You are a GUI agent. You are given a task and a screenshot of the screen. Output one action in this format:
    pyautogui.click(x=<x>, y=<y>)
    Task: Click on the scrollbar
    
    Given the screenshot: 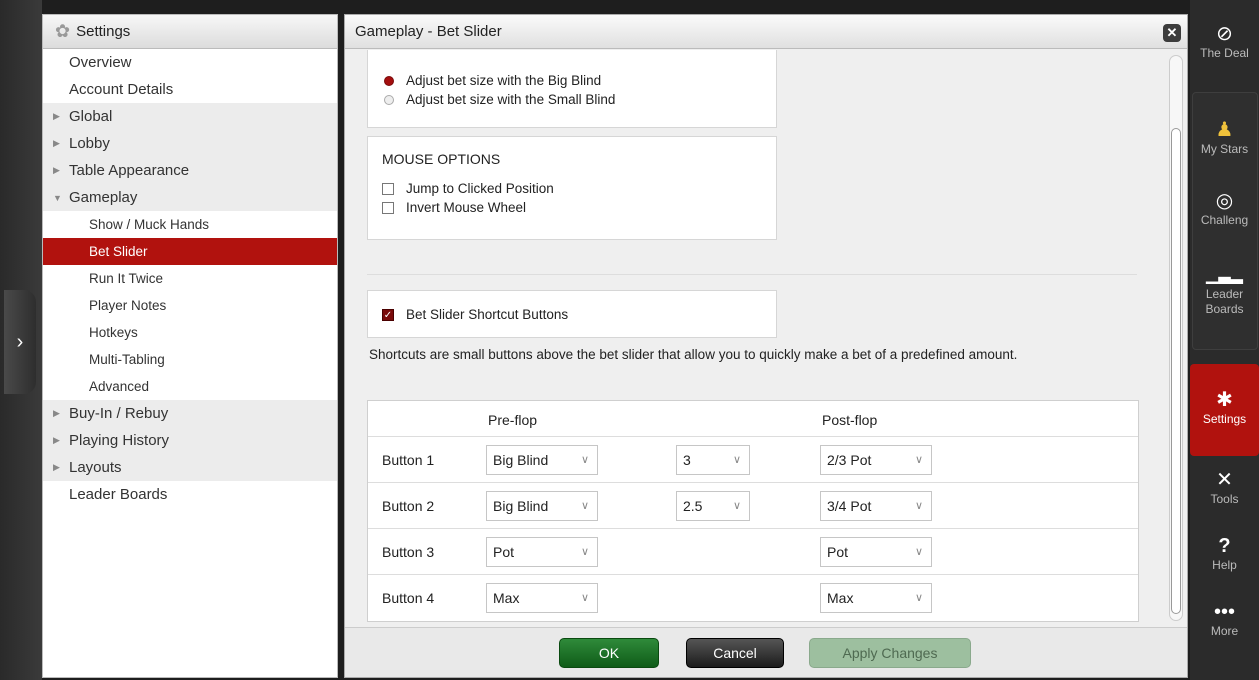 What is the action you would take?
    pyautogui.click(x=1176, y=338)
    